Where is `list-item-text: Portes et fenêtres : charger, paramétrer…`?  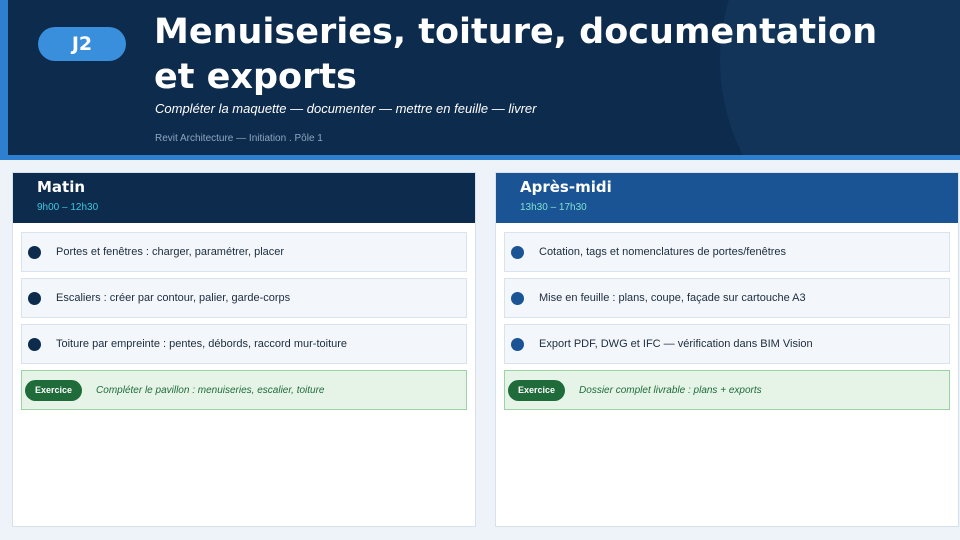 list-item-text: Portes et fenêtres : charger, paramétrer… is located at coordinates (170, 252).